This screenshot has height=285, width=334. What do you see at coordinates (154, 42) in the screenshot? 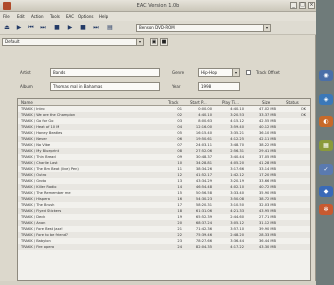
I see `open-icon: ▣` at bounding box center [154, 42].